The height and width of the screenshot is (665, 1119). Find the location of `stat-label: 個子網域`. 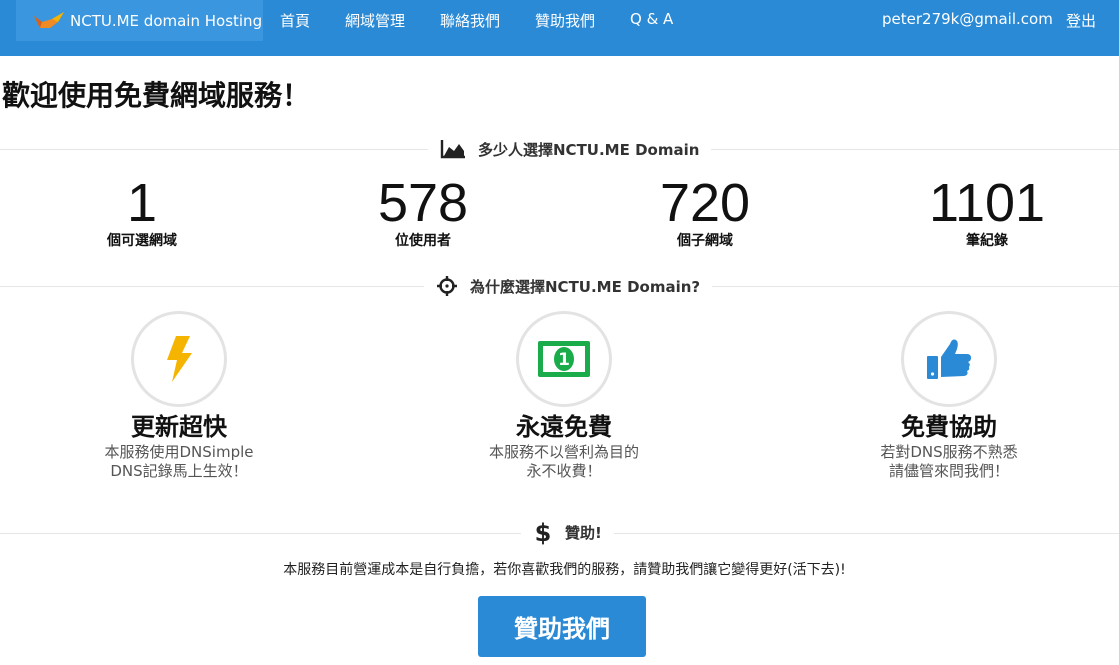

stat-label: 個子網域 is located at coordinates (705, 241).